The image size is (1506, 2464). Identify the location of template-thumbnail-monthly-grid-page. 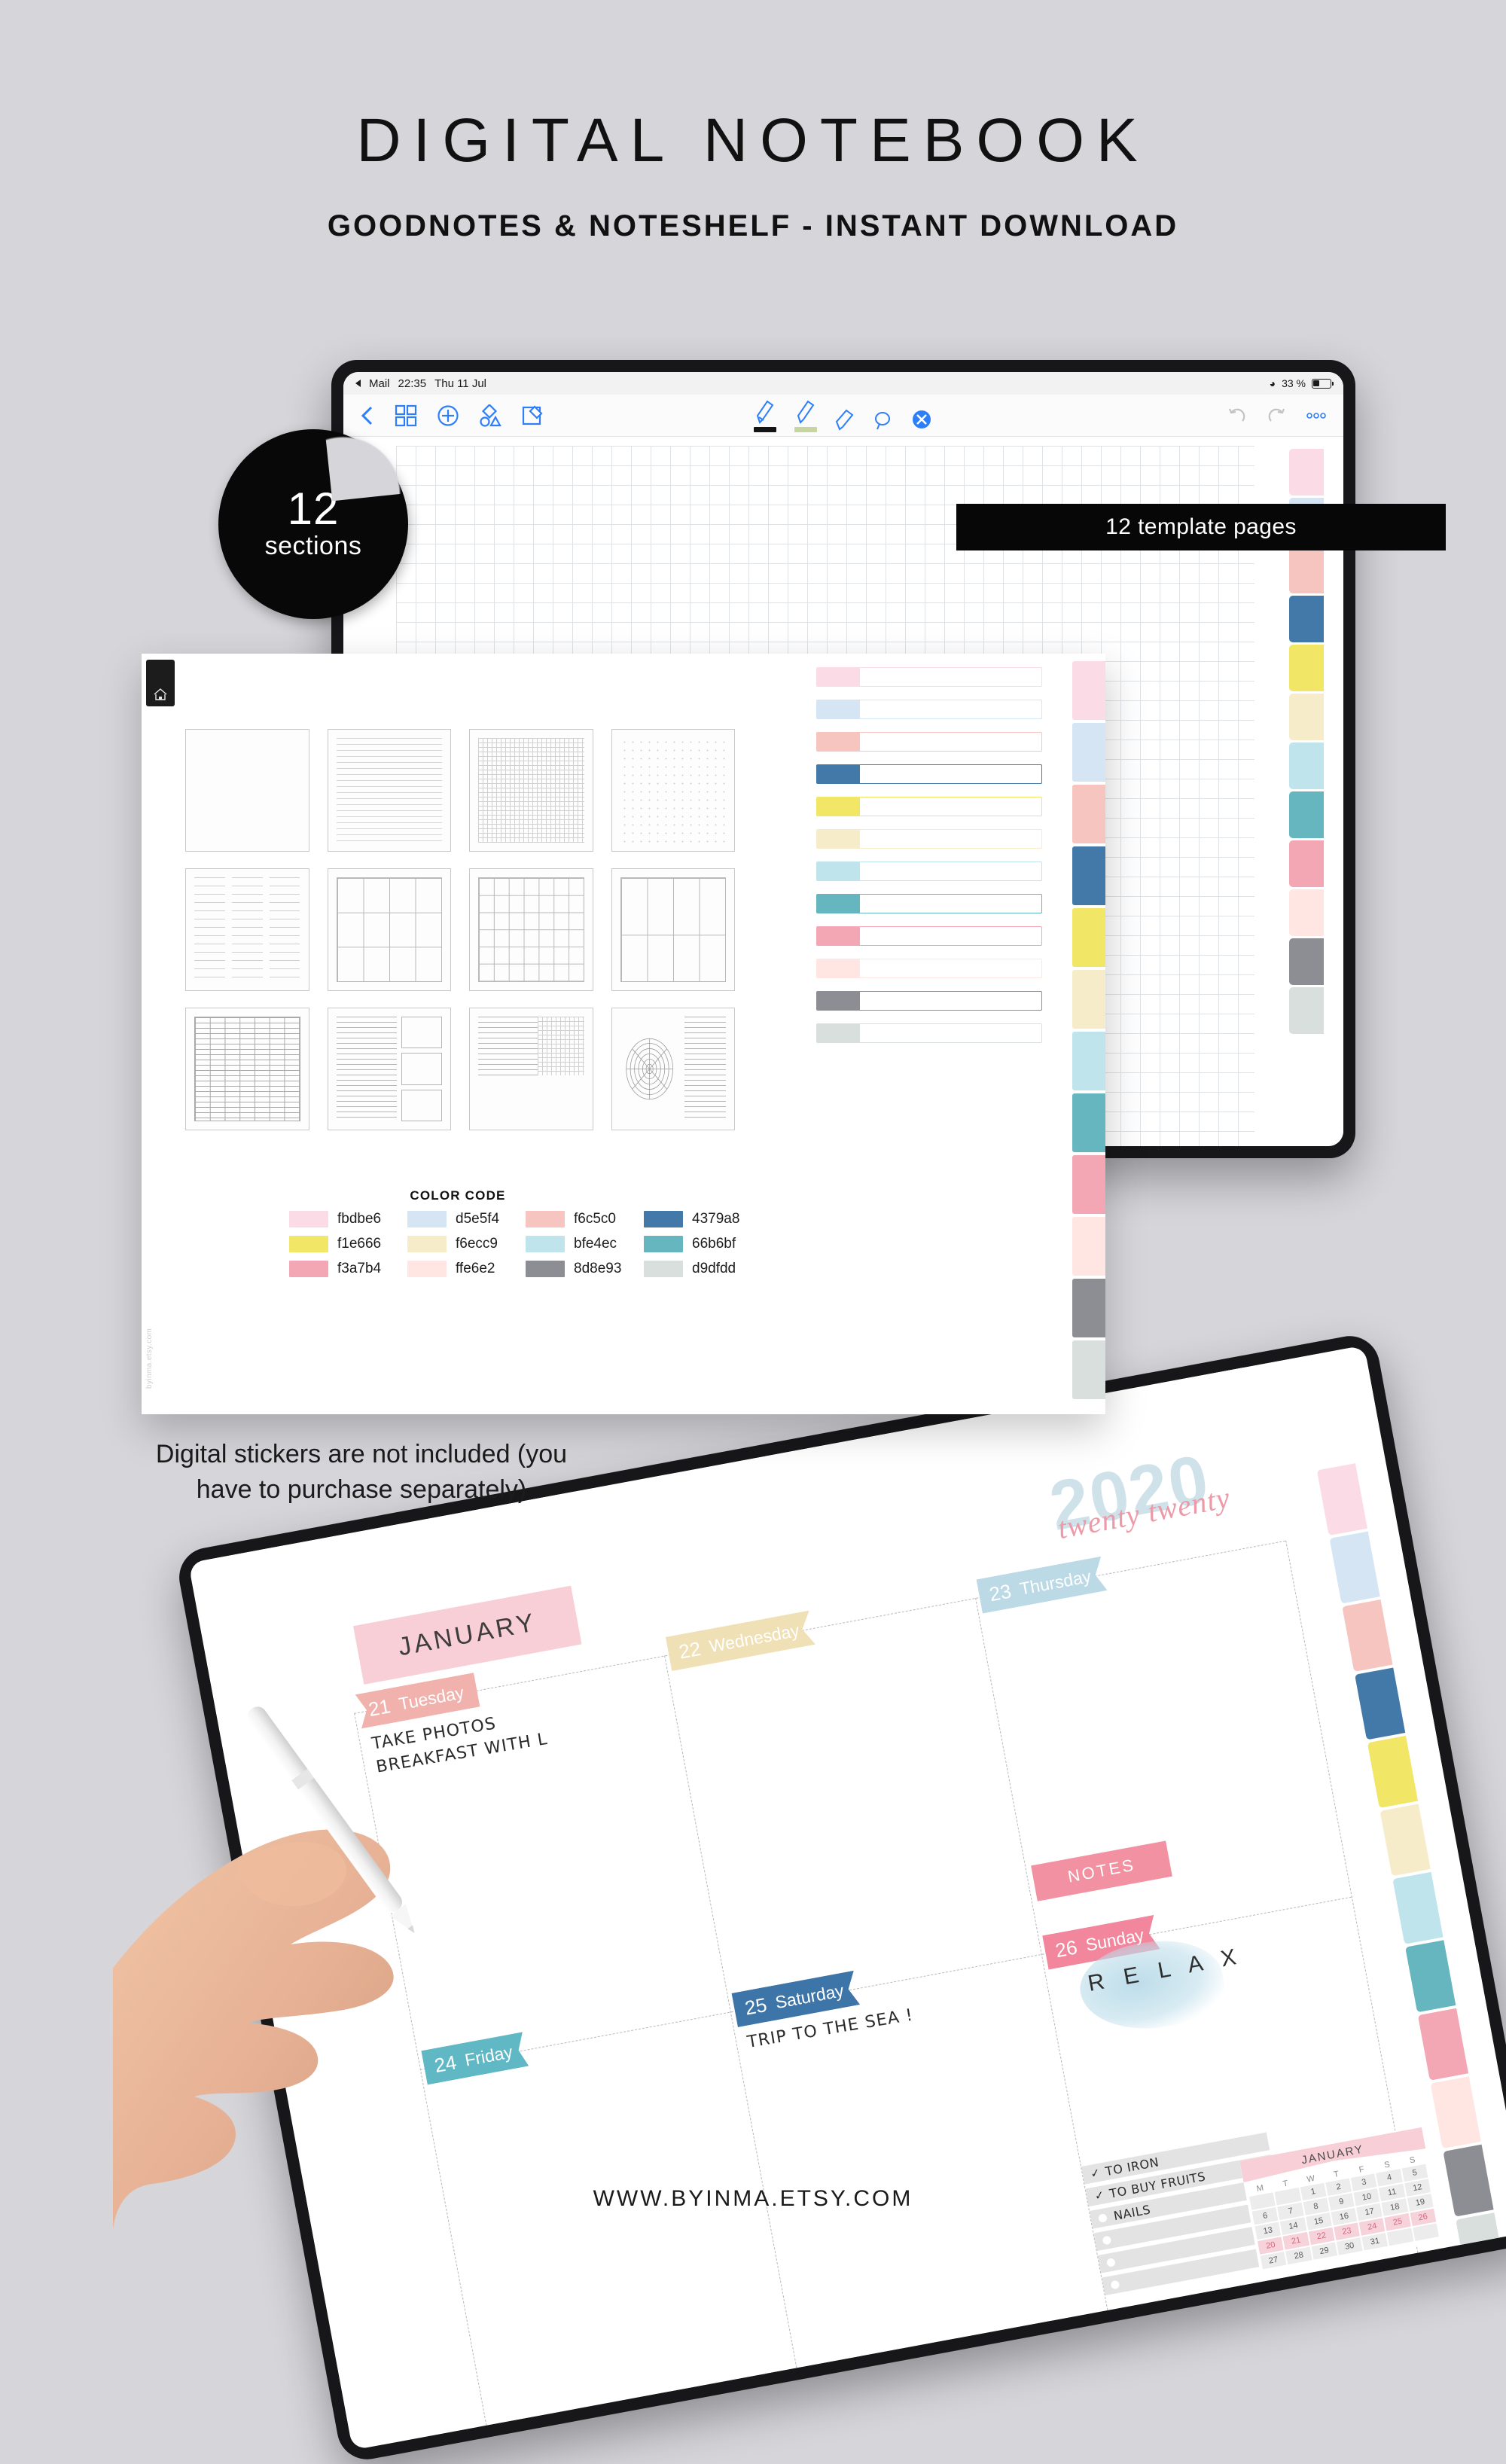
(531, 930).